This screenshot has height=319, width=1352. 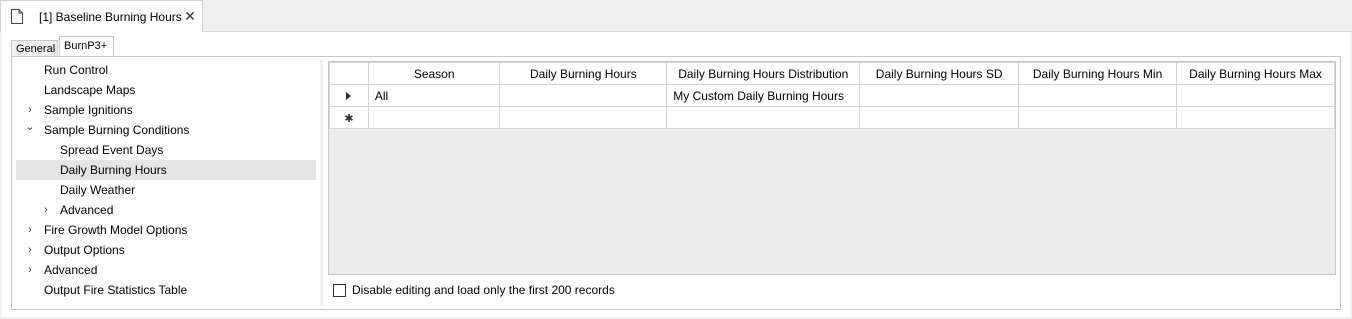 I want to click on tree-item-label: Fire Growth Model Options, so click(x=116, y=230).